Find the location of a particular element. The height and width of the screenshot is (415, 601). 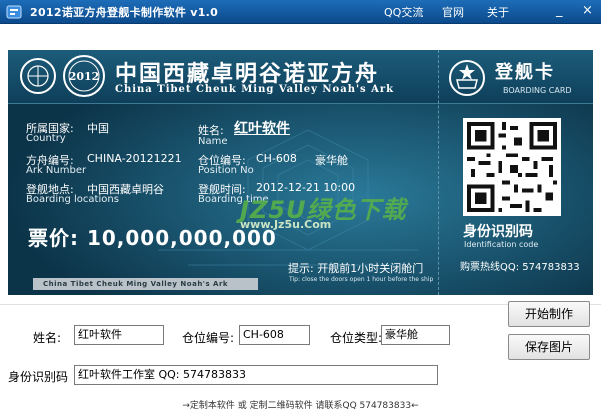

cabin-type-value: 豪华舱 is located at coordinates (331, 160).